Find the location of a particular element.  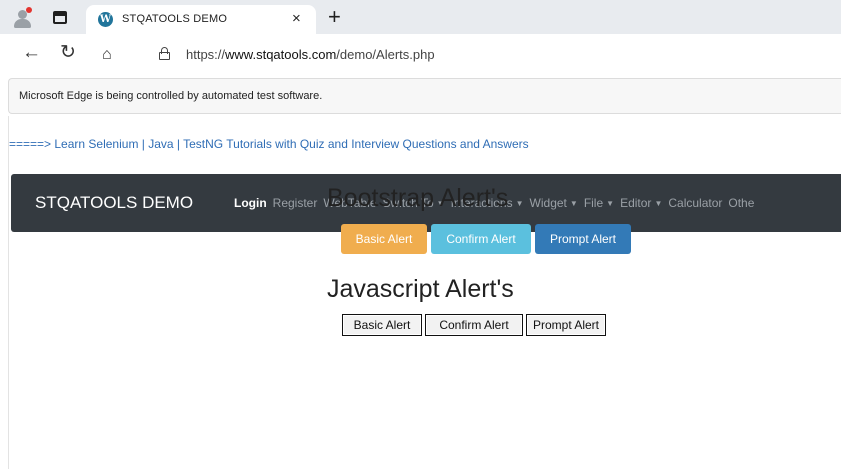

nav-item-label: Register is located at coordinates (295, 203).